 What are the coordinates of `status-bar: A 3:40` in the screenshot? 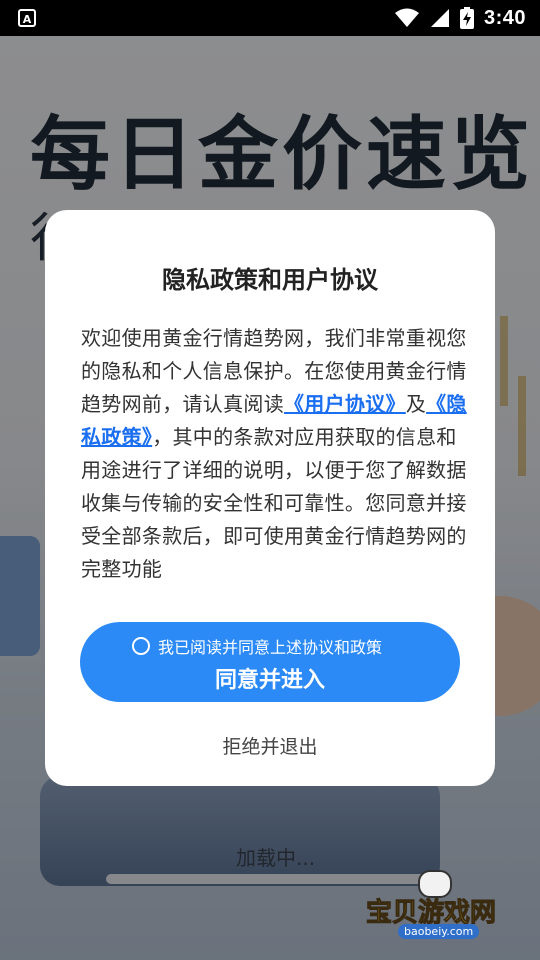 It's located at (270, 18).